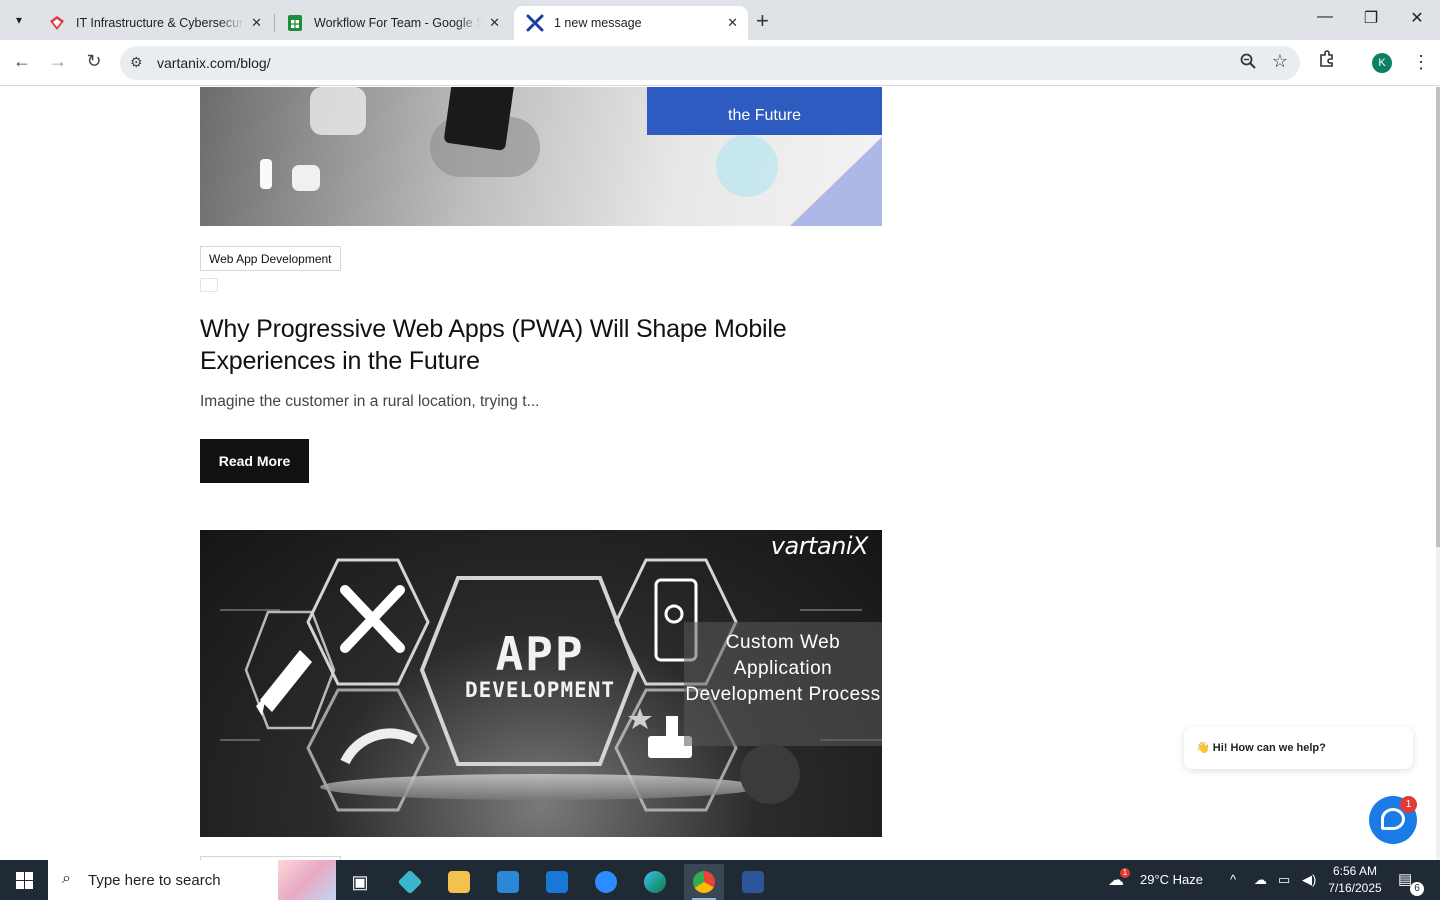 The width and height of the screenshot is (1440, 900). Describe the element at coordinates (307, 880) in the screenshot. I see `search-highlight-illustration` at that location.